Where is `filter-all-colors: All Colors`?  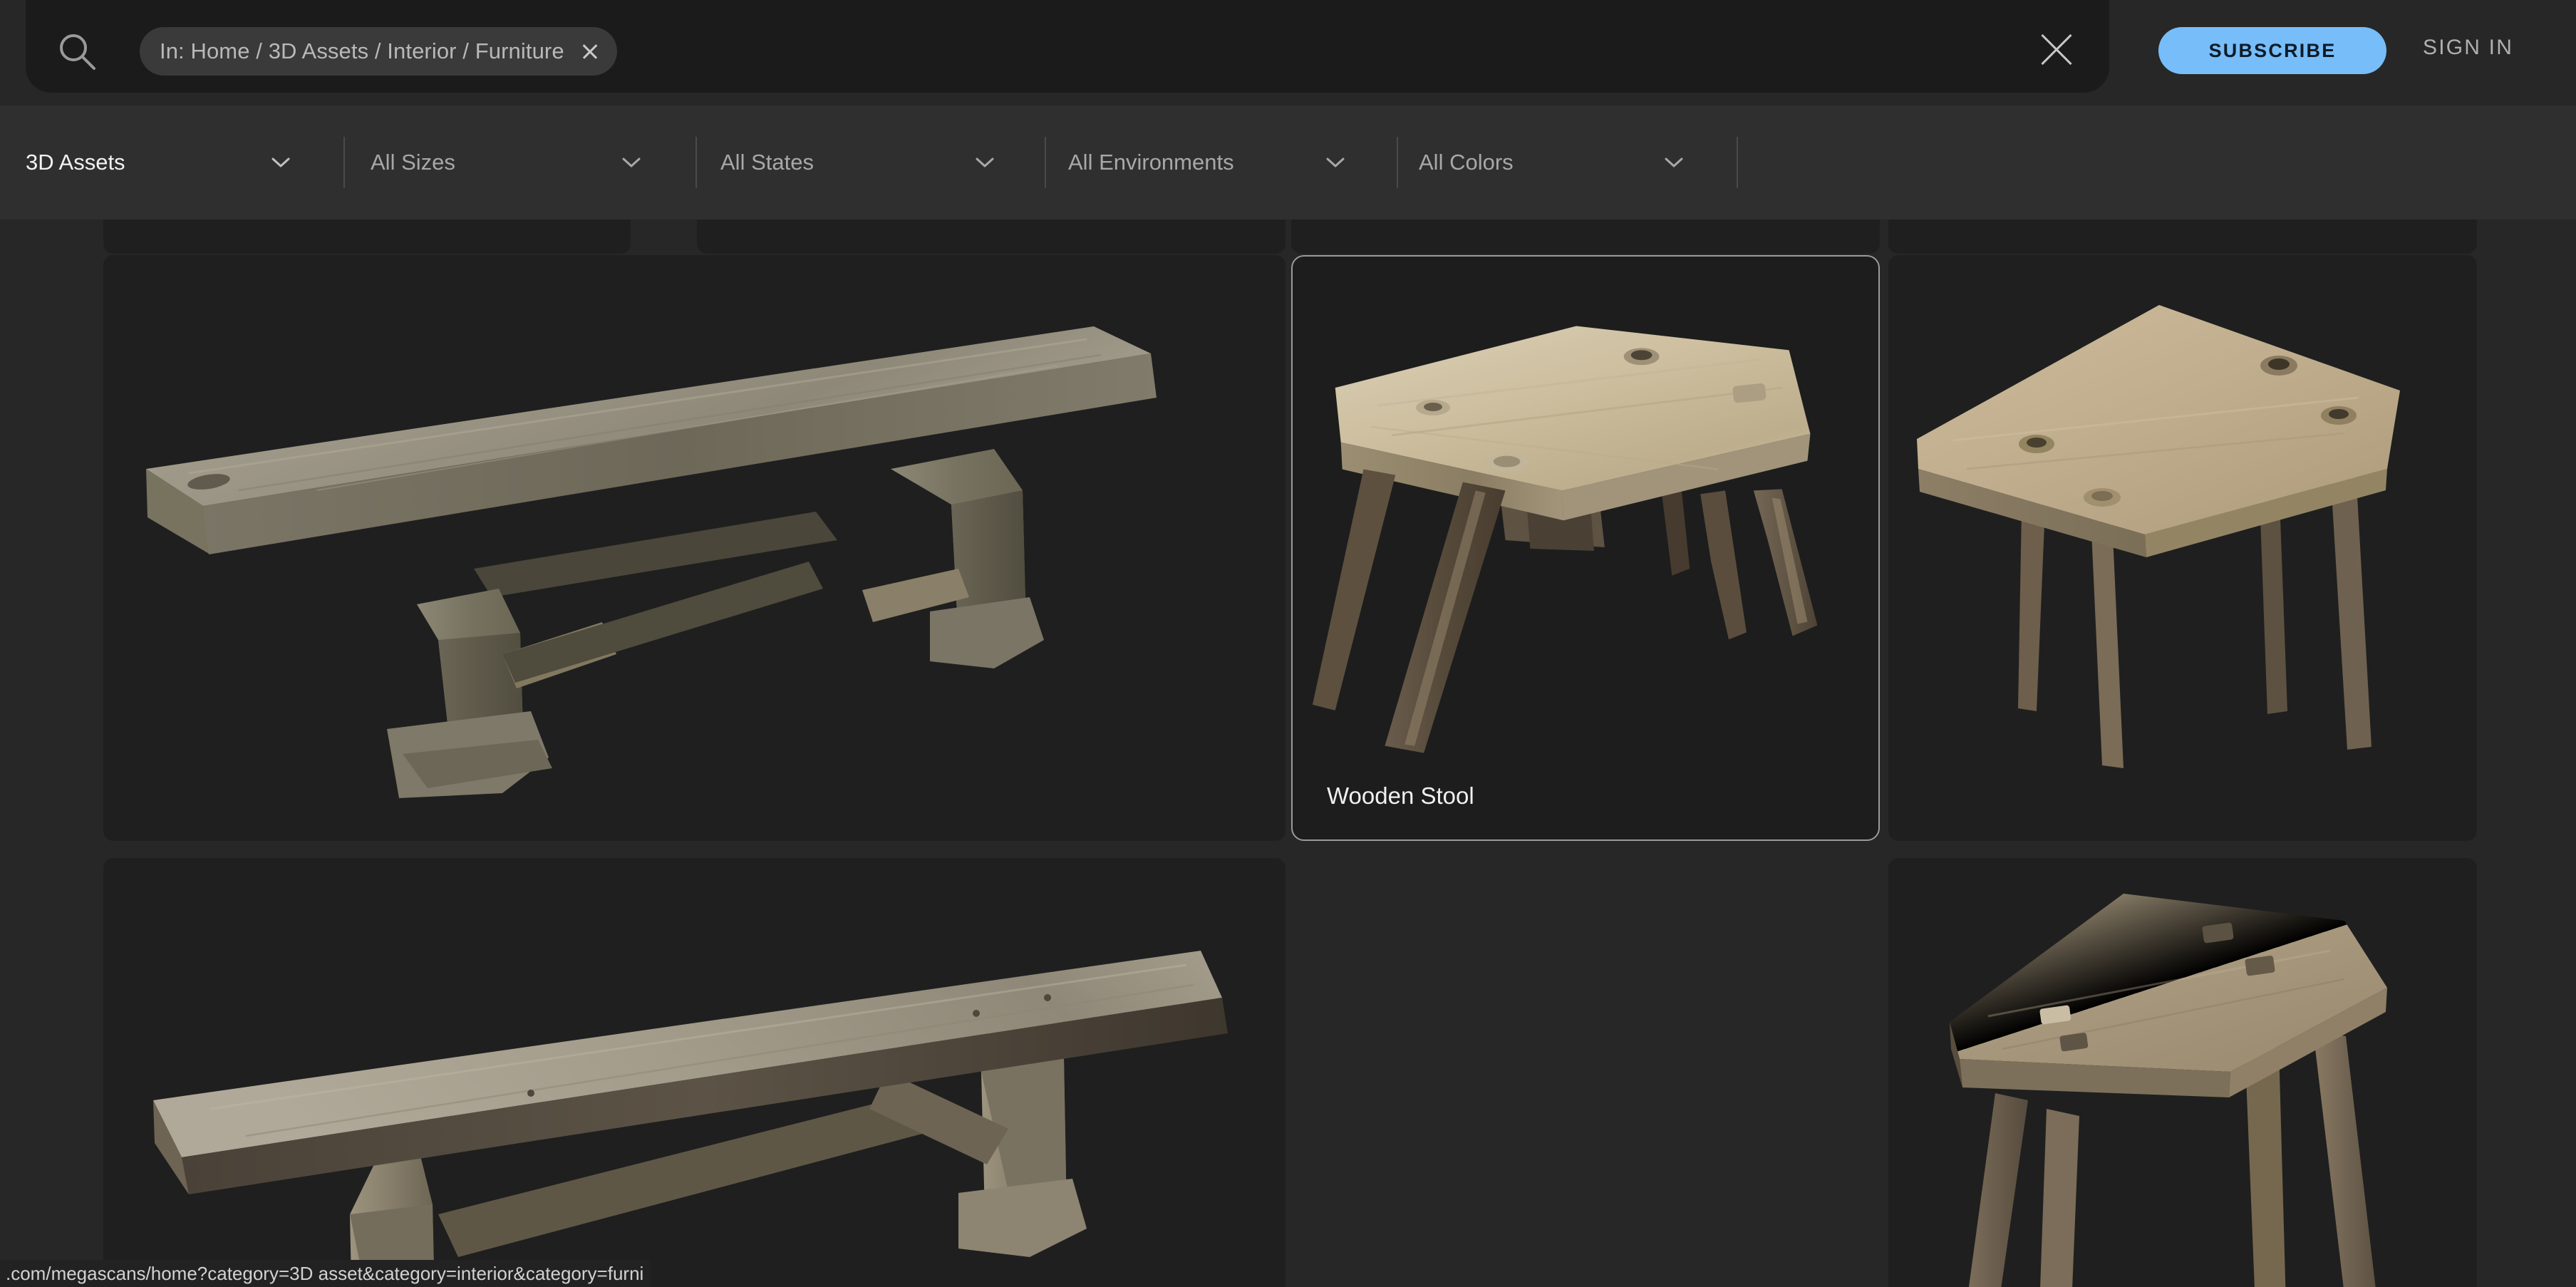 filter-all-colors: All Colors is located at coordinates (1551, 162).